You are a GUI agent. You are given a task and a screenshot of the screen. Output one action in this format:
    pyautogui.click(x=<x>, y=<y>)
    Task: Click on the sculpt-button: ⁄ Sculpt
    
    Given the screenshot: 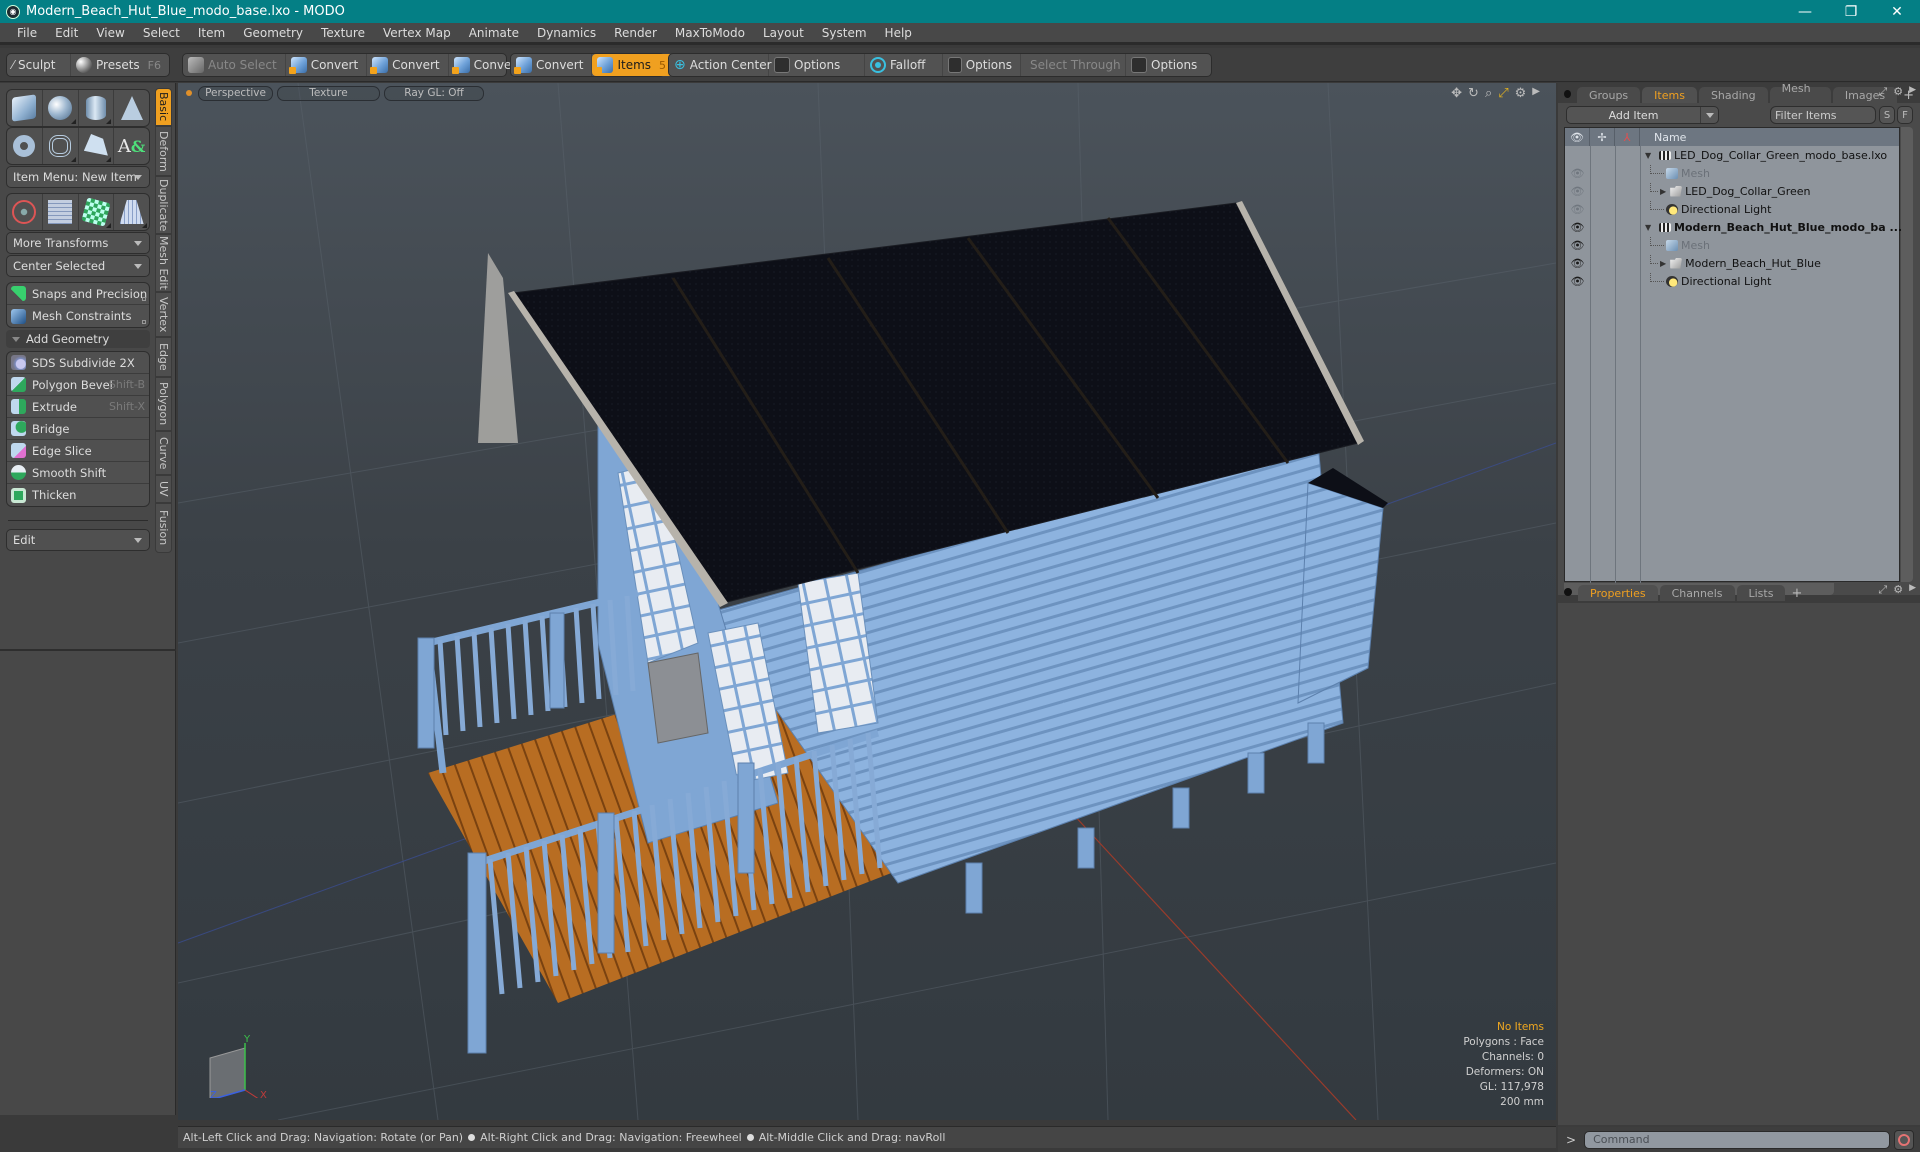 What is the action you would take?
    pyautogui.click(x=39, y=65)
    